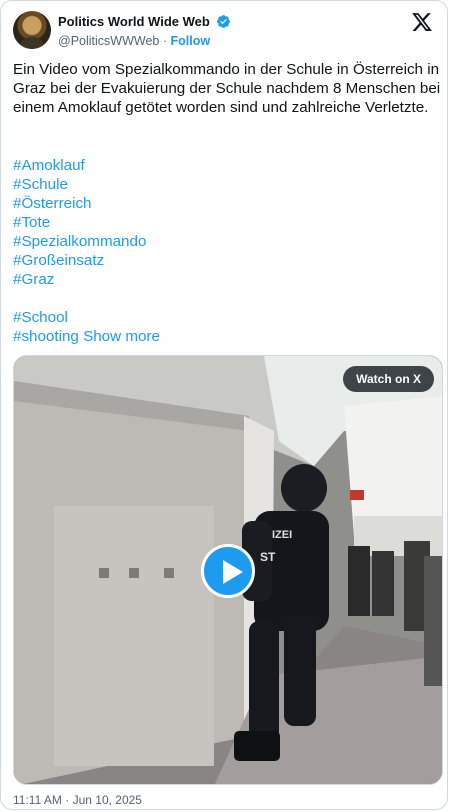 This screenshot has width=450, height=812. Describe the element at coordinates (388, 379) in the screenshot. I see `watch-on-x-button: Watch on X` at that location.